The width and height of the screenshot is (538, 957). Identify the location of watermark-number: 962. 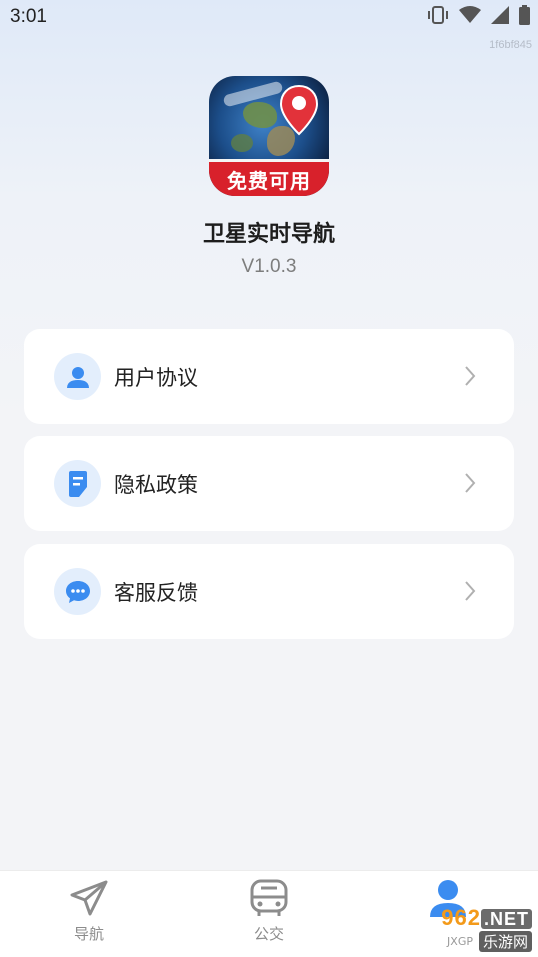
(461, 917).